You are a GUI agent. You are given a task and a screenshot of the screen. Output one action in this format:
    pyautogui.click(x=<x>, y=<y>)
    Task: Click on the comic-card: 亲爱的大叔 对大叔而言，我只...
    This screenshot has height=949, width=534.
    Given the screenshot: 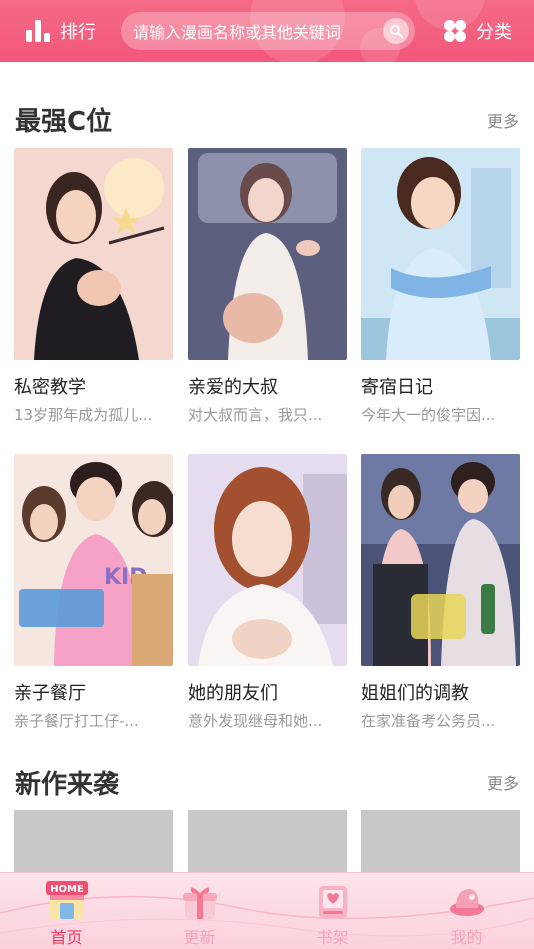 What is the action you would take?
    pyautogui.click(x=267, y=286)
    